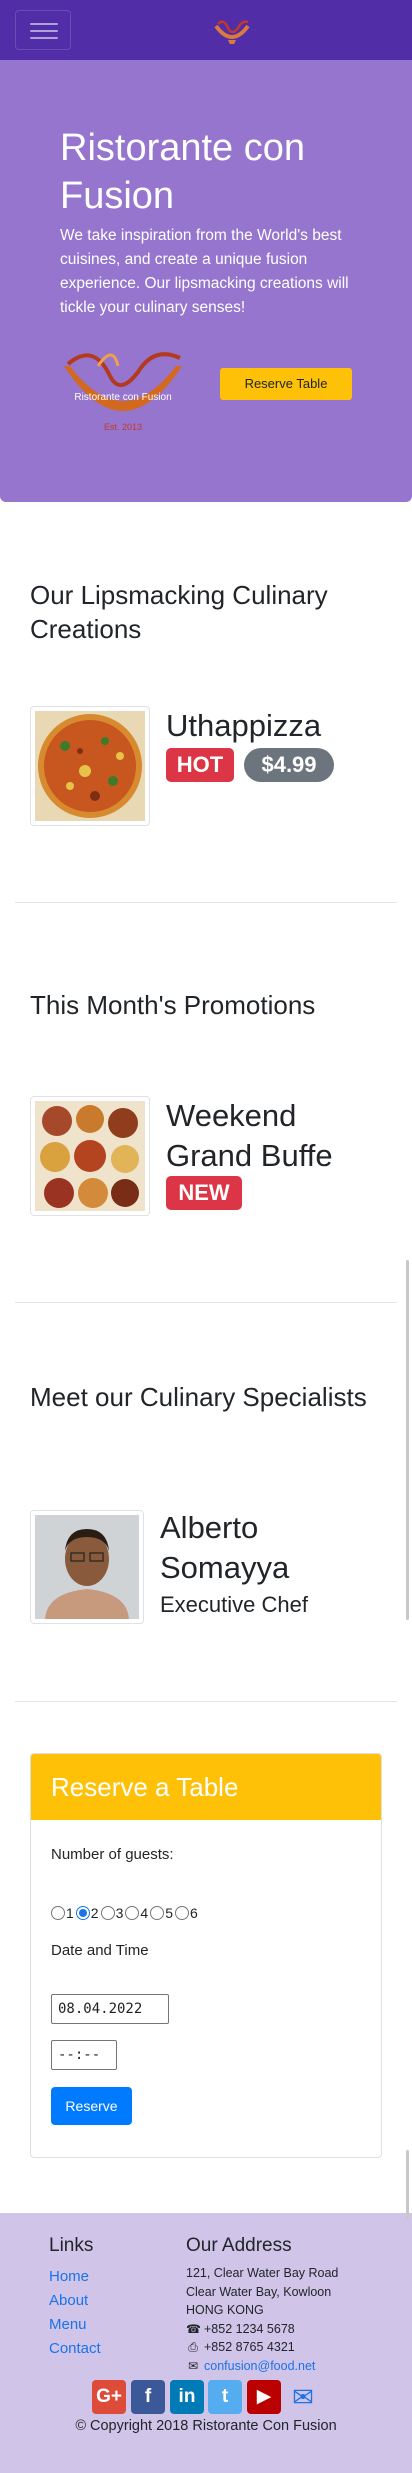  Describe the element at coordinates (193, 2347) in the screenshot. I see `fax-icon: ⎙` at that location.